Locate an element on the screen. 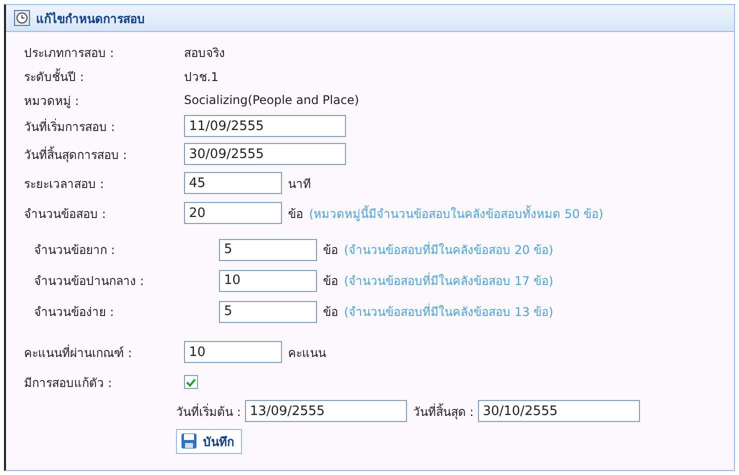 The width and height of the screenshot is (739, 475). field-label: ระยะเวลาสอบ : is located at coordinates (64, 184).